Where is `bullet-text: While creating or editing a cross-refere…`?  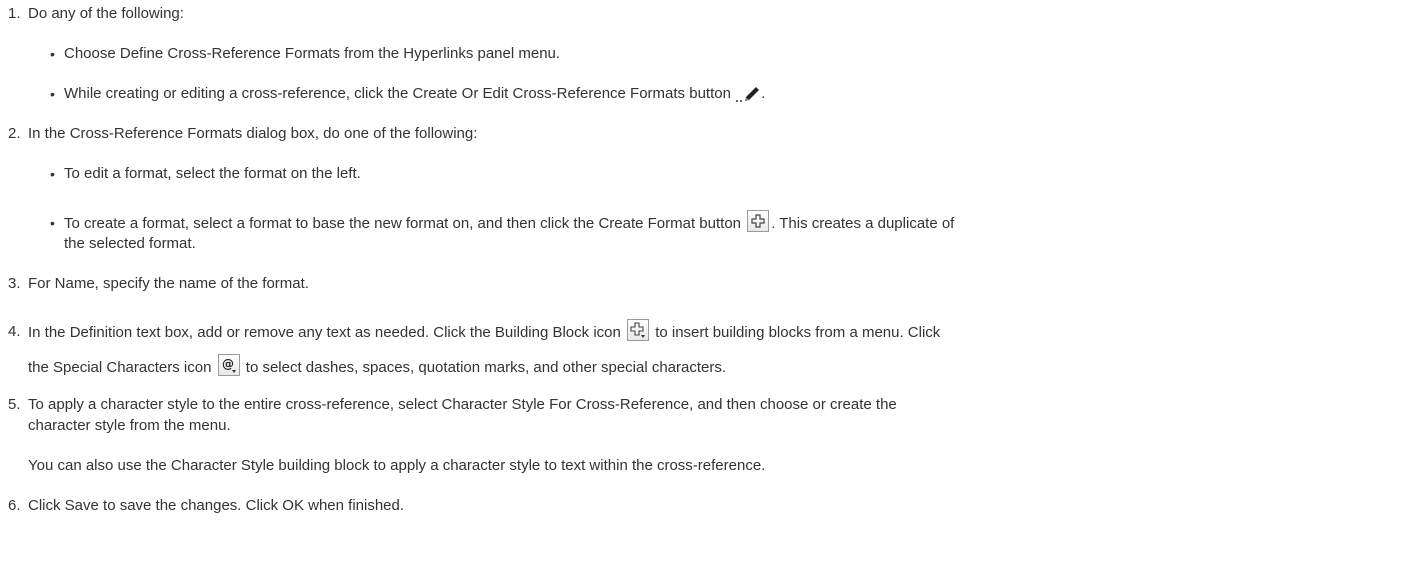
bullet-text: While creating or editing a cross-refere… is located at coordinates (414, 94).